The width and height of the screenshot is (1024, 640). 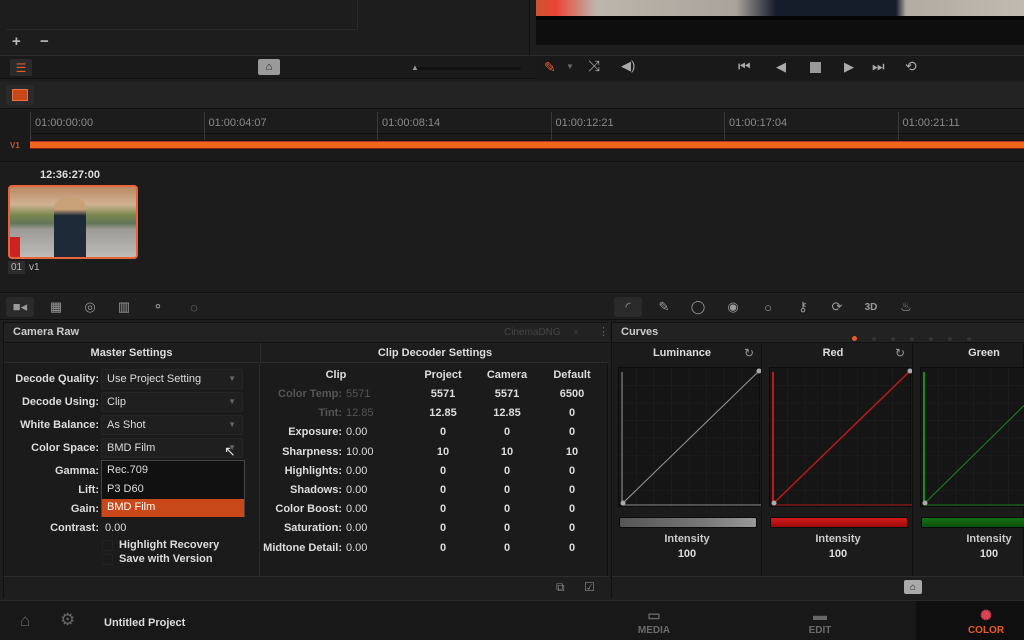 I want to click on timeline-tick: 01:00:00:00, so click(x=61, y=126).